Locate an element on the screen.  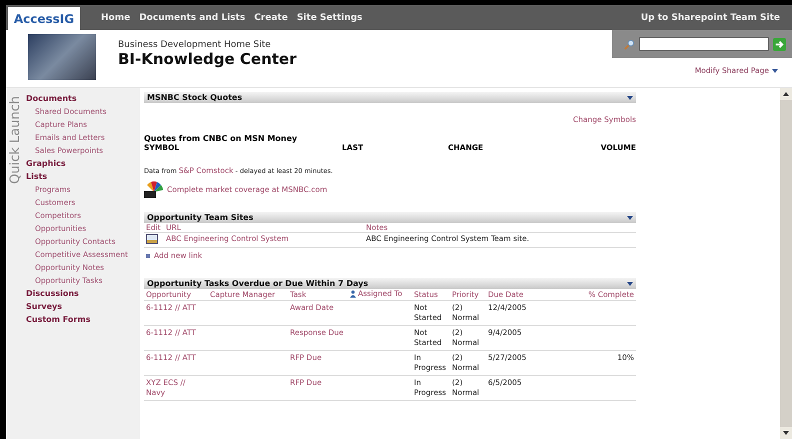
search-icon is located at coordinates (629, 44).